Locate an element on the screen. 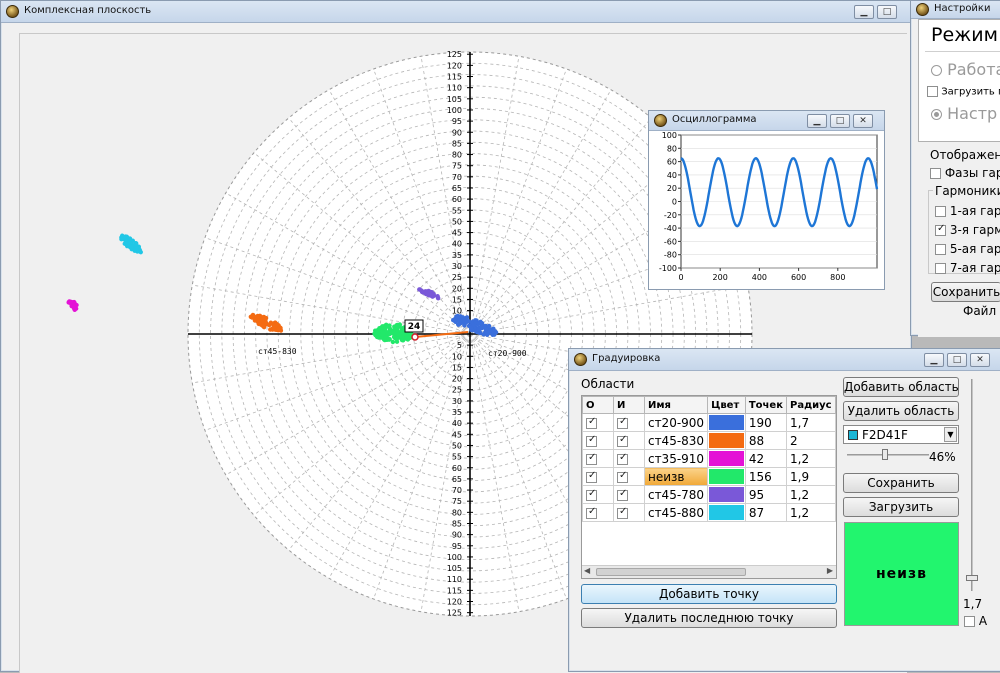  osc-close-button: ✕ is located at coordinates (863, 121).